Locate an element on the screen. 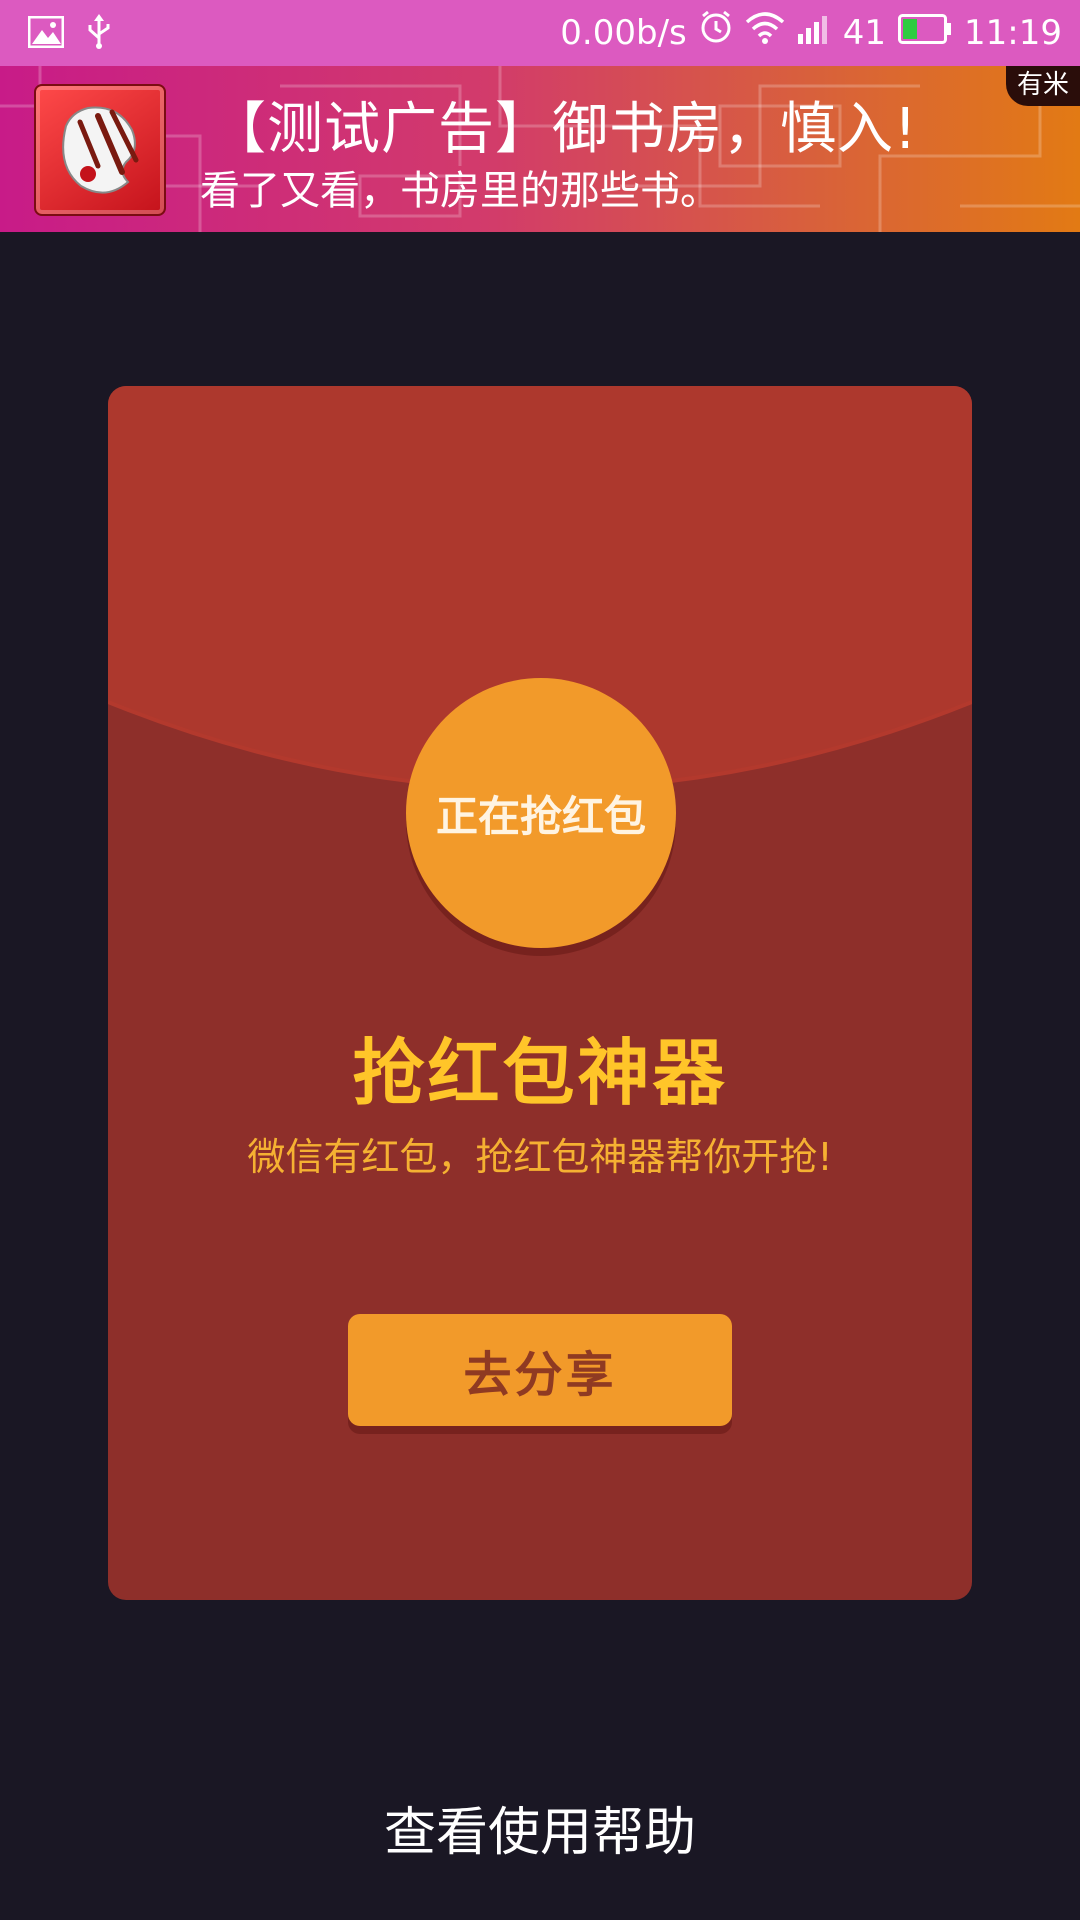 This screenshot has height=1920, width=1080. alarm-icon is located at coordinates (716, 33).